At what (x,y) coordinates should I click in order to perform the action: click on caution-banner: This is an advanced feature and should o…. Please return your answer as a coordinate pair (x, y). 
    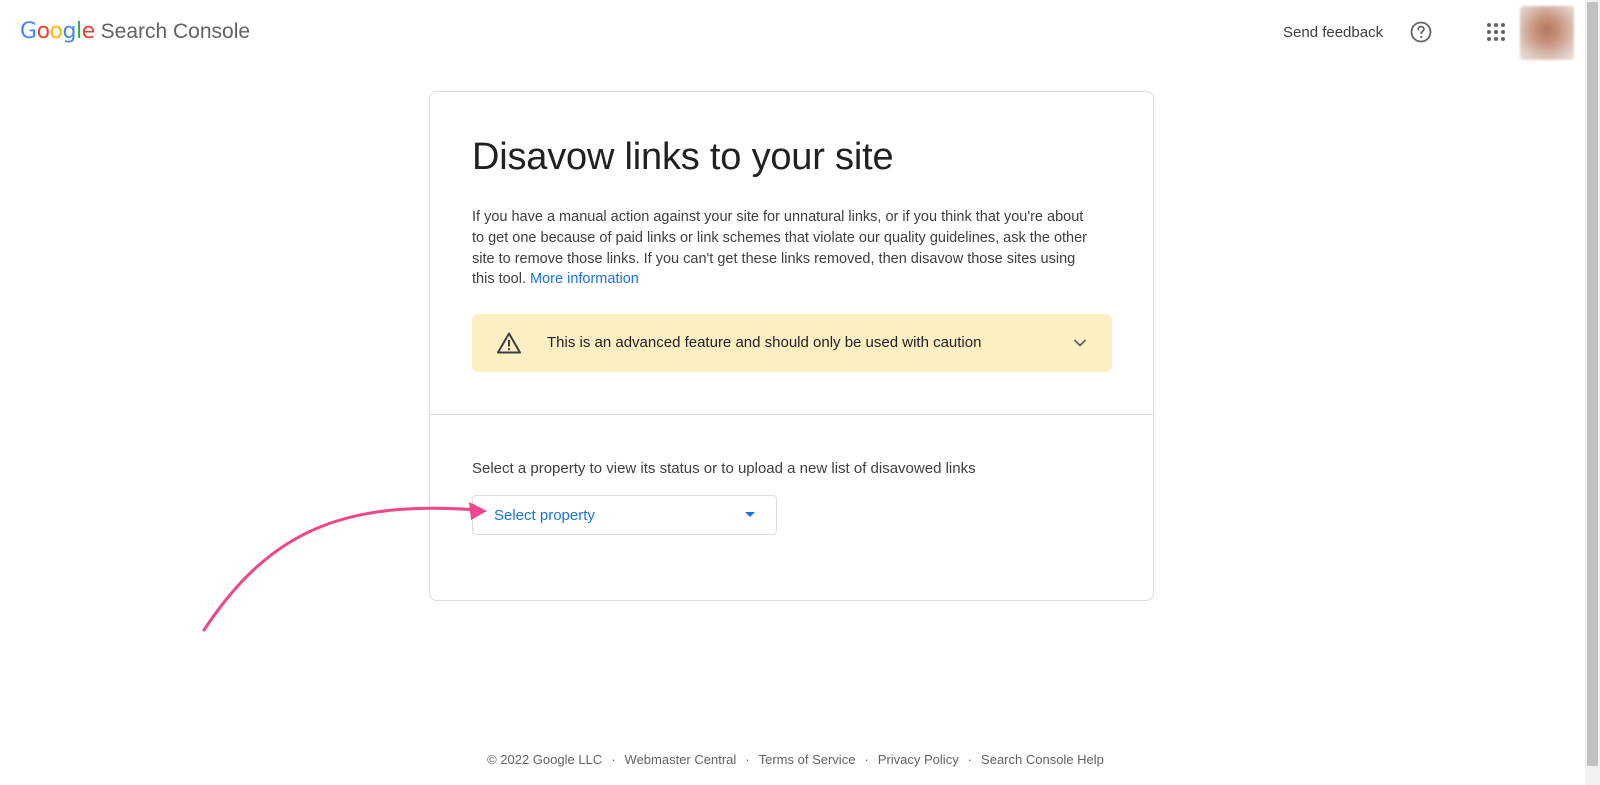
    Looking at the image, I should click on (792, 343).